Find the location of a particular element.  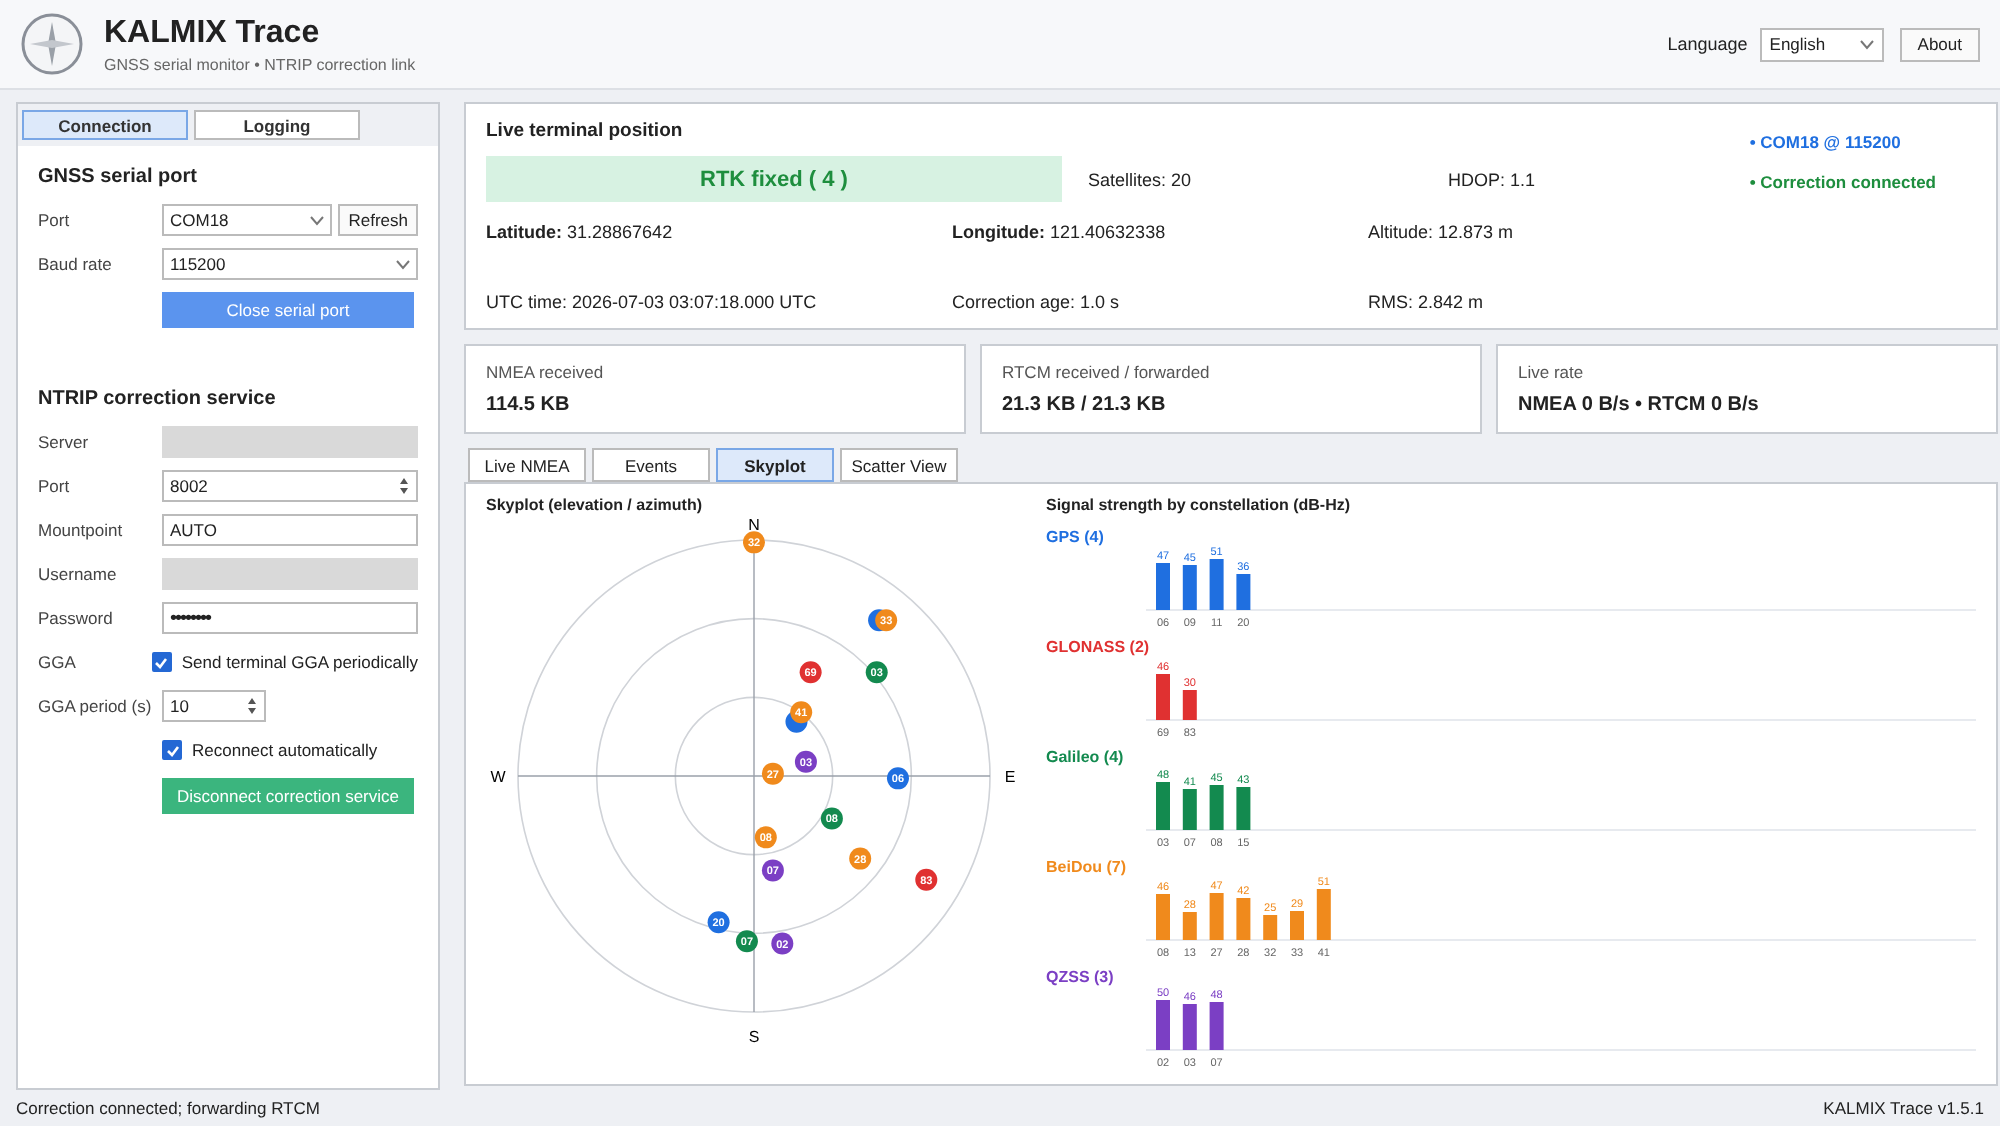

tab: Live NMEA is located at coordinates (527, 465).